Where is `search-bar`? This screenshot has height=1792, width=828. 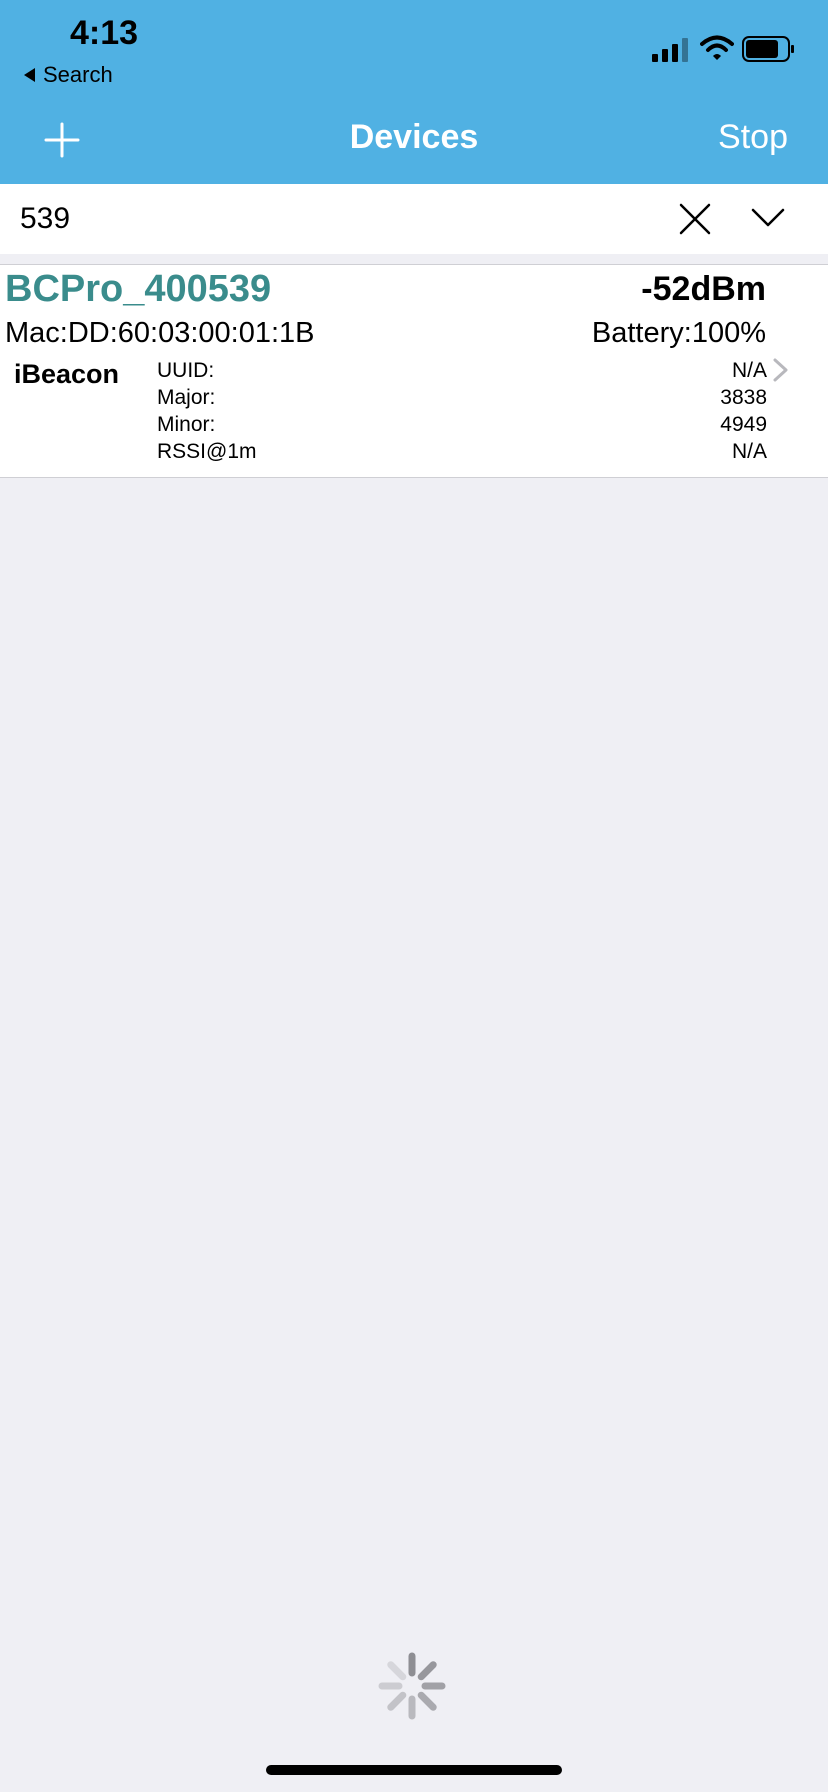
search-bar is located at coordinates (414, 219).